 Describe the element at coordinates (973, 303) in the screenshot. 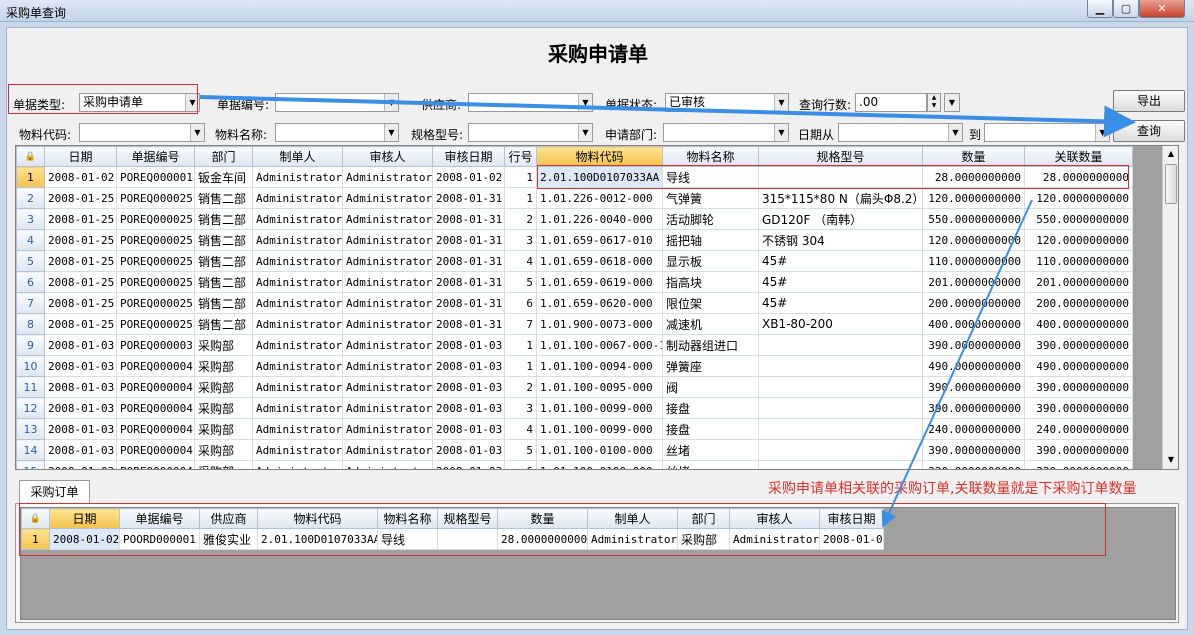

I see `table-cell: 200.0000000000` at that location.